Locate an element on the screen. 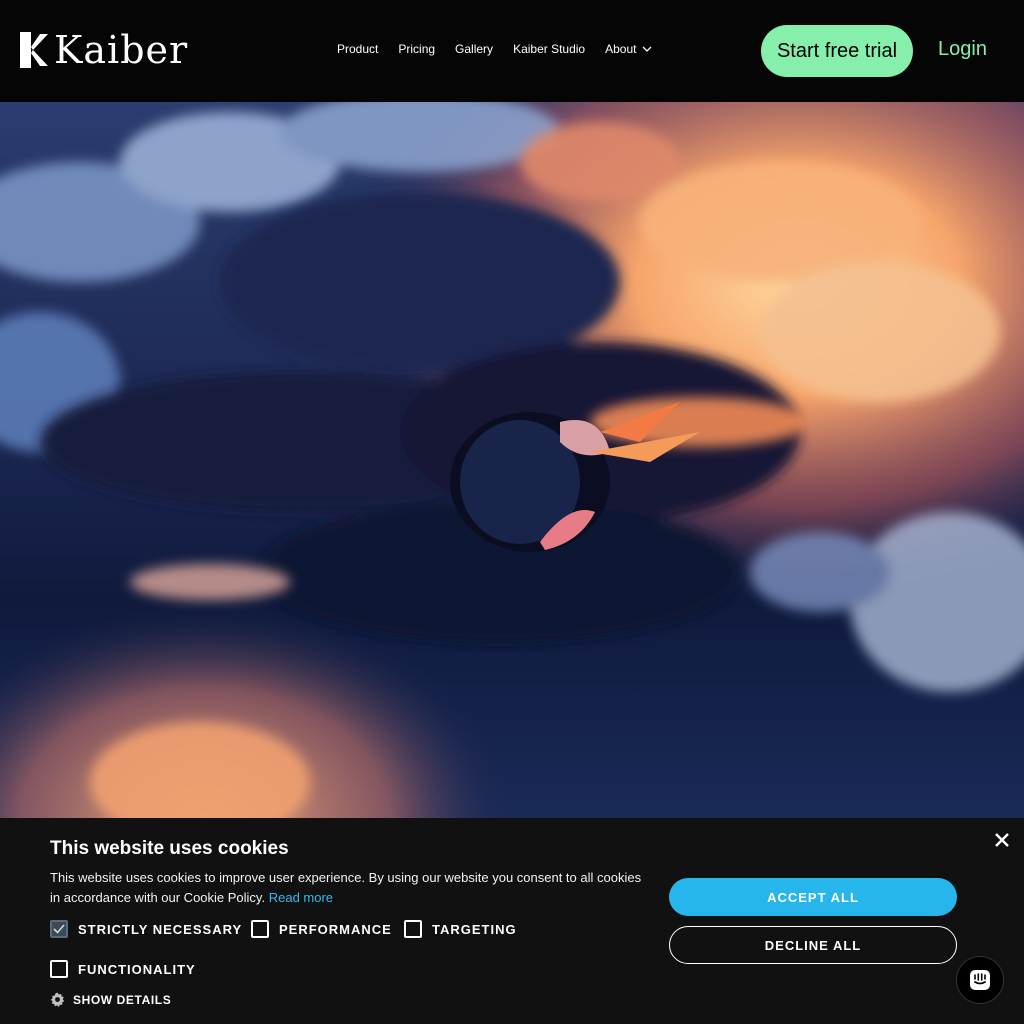 The image size is (1024, 1024). accept-all-button: ACCEPT ALL is located at coordinates (813, 897).